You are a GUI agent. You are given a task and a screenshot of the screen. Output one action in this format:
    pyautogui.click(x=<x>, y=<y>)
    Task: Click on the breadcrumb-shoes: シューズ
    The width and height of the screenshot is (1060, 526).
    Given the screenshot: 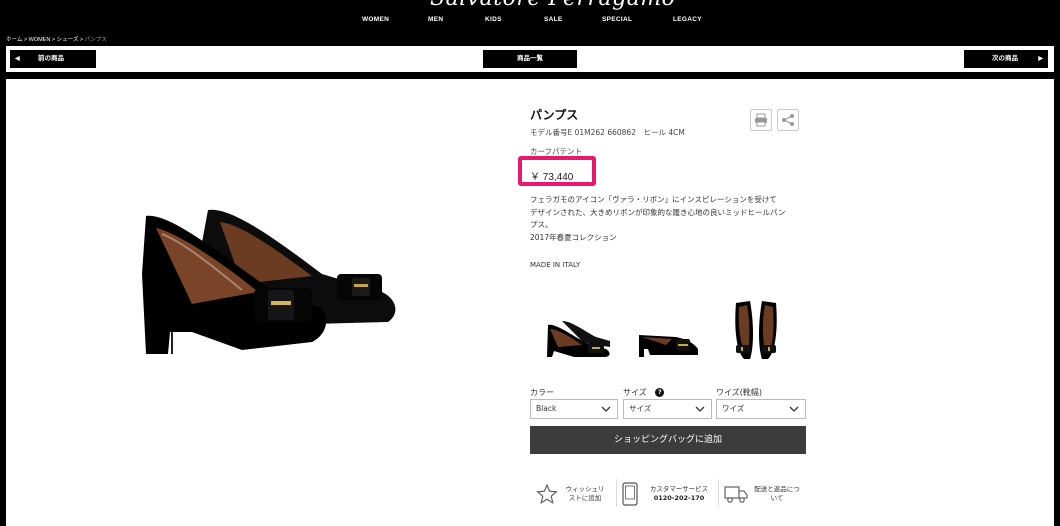 What is the action you would take?
    pyautogui.click(x=68, y=40)
    